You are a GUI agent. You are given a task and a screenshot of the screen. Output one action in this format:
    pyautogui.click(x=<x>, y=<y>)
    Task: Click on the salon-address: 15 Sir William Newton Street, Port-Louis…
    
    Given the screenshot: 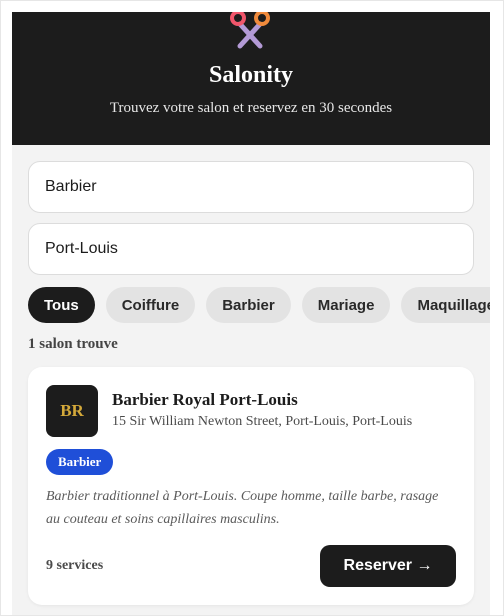 What is the action you would take?
    pyautogui.click(x=262, y=421)
    